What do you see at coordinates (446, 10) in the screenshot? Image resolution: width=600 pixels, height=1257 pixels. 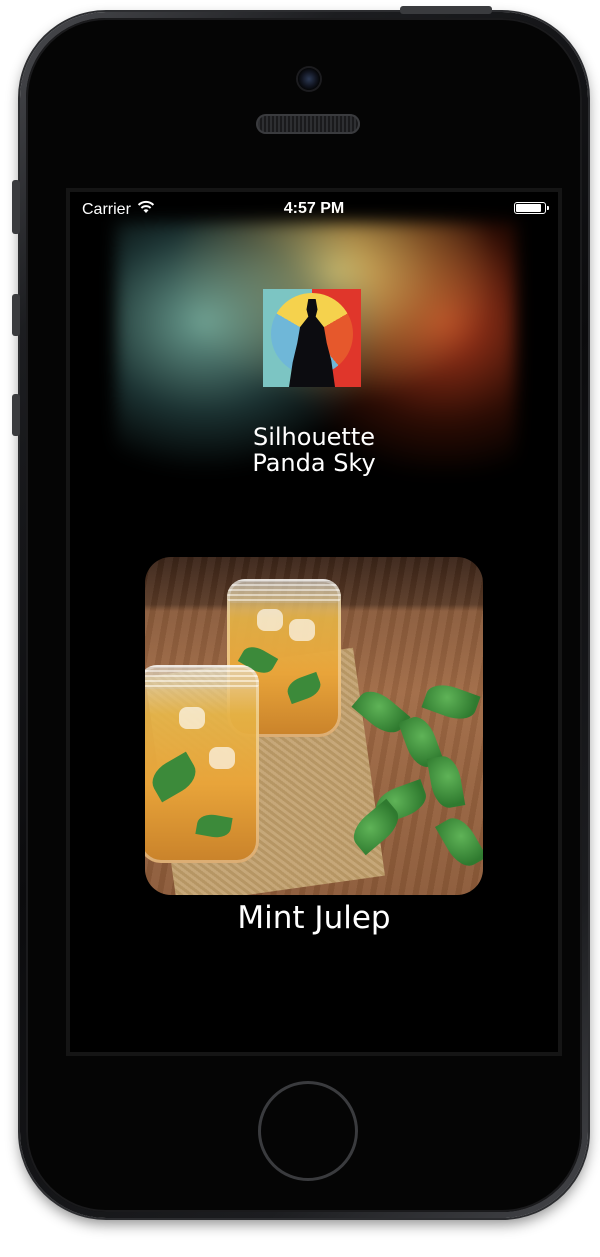 I see `power-button` at bounding box center [446, 10].